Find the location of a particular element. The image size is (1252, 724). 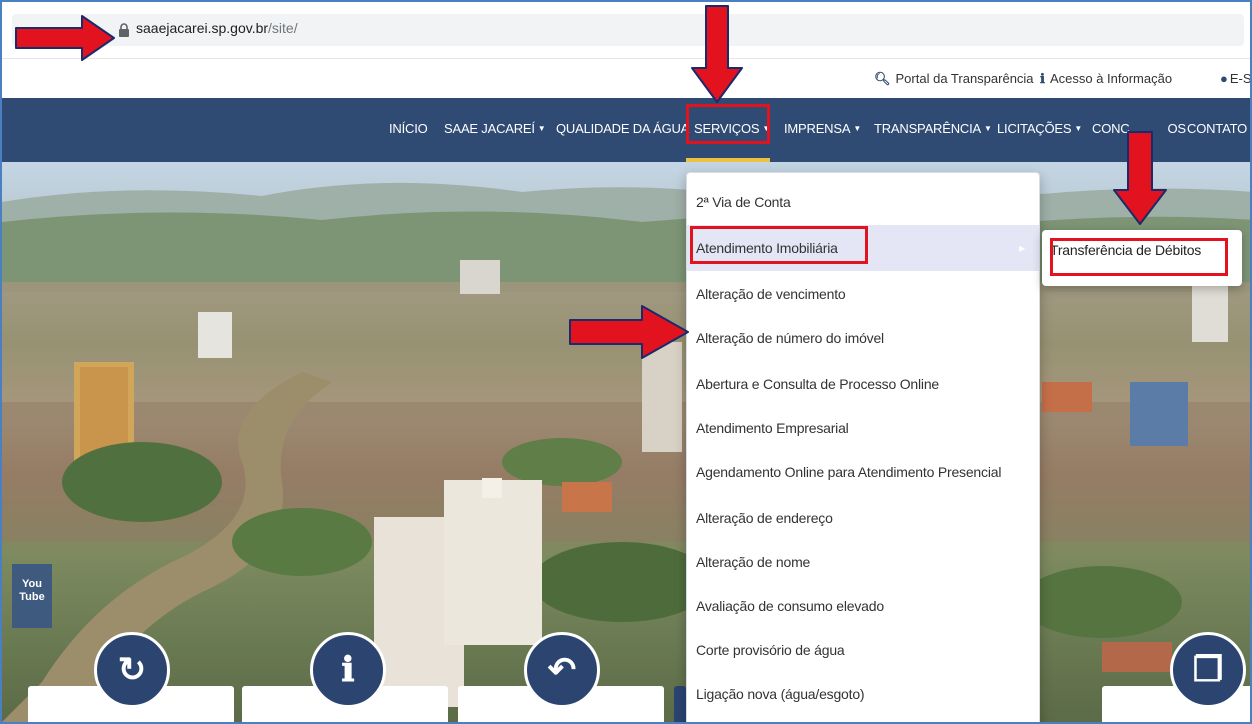

nav-inicio-label: INÍCIO is located at coordinates (408, 128).